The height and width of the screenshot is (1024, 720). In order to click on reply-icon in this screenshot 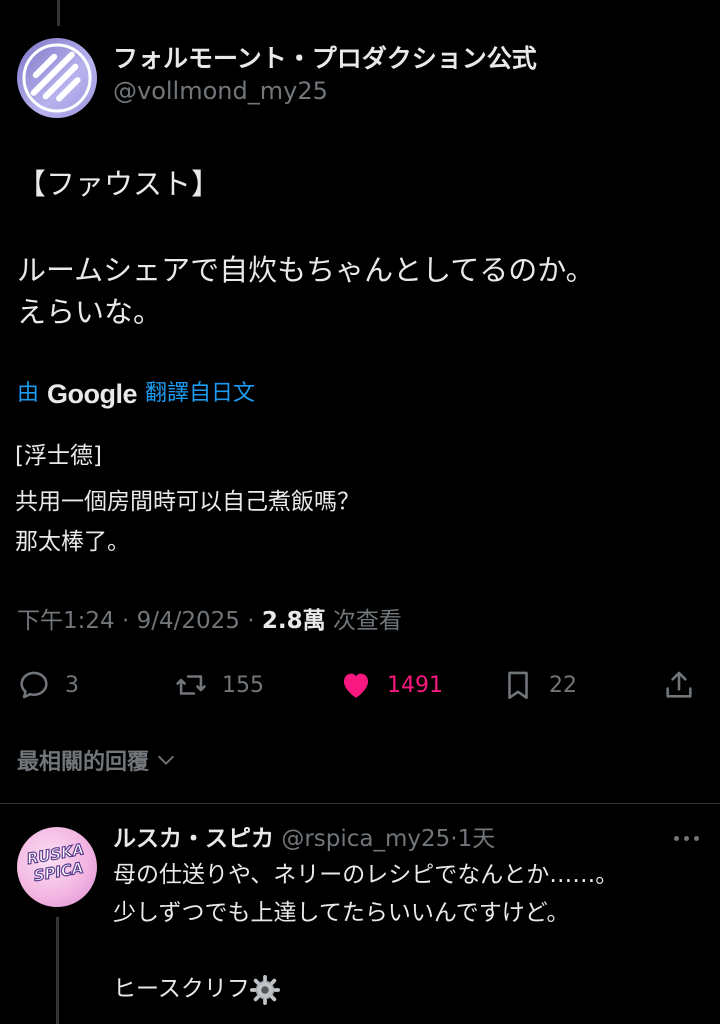, I will do `click(34, 685)`.